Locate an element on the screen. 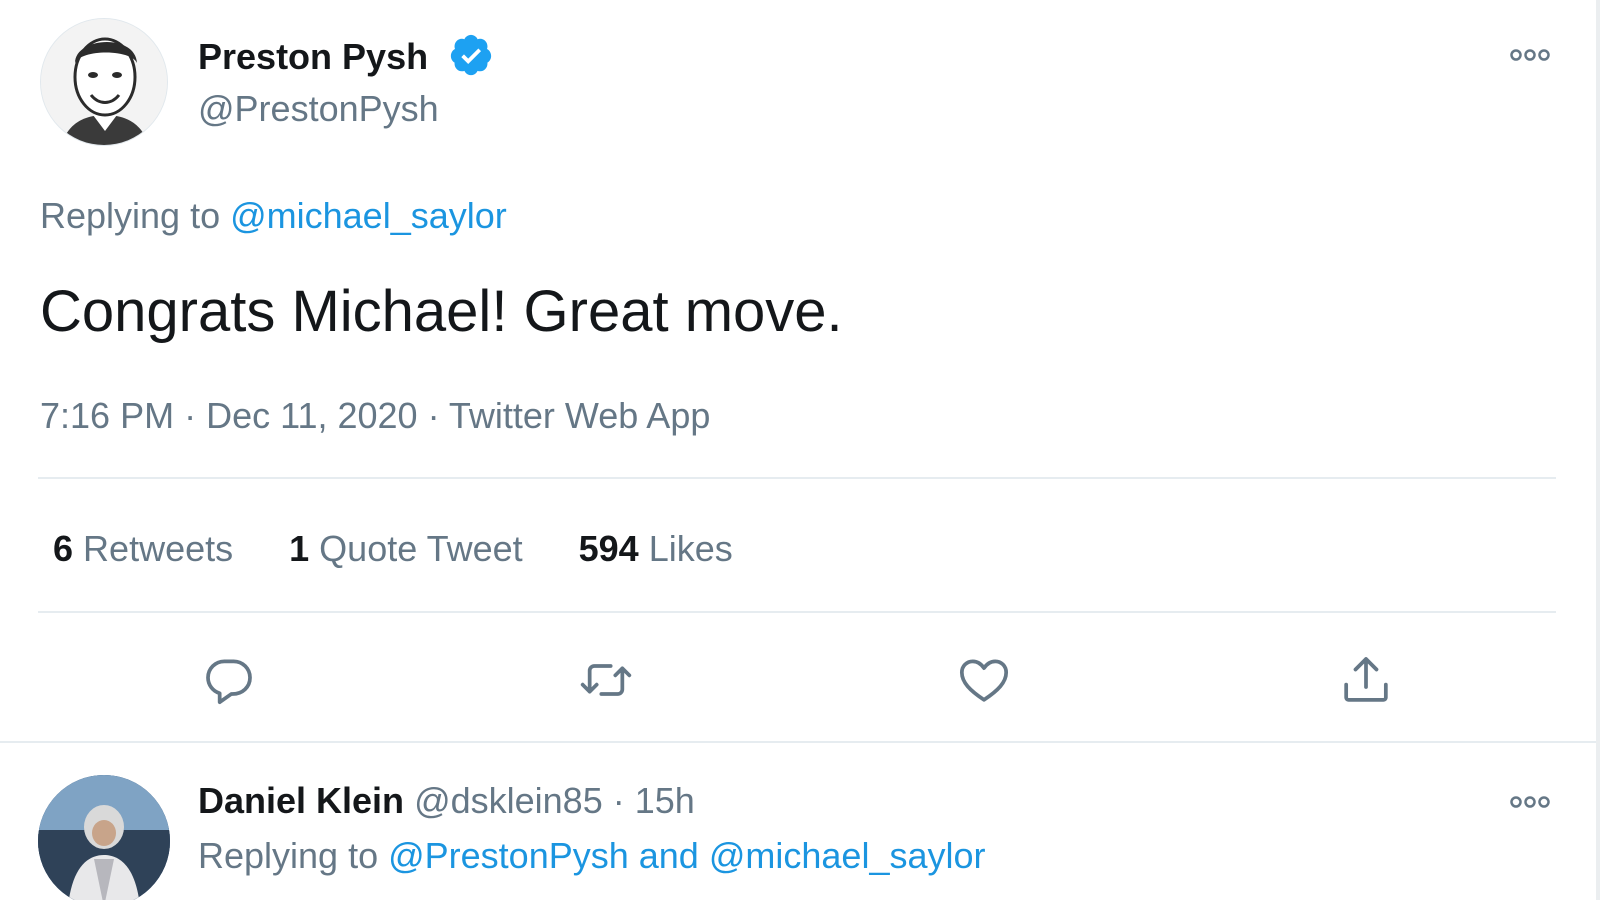 Image resolution: width=1600 pixels, height=900 pixels. likes-stat: 594 Likes is located at coordinates (656, 549).